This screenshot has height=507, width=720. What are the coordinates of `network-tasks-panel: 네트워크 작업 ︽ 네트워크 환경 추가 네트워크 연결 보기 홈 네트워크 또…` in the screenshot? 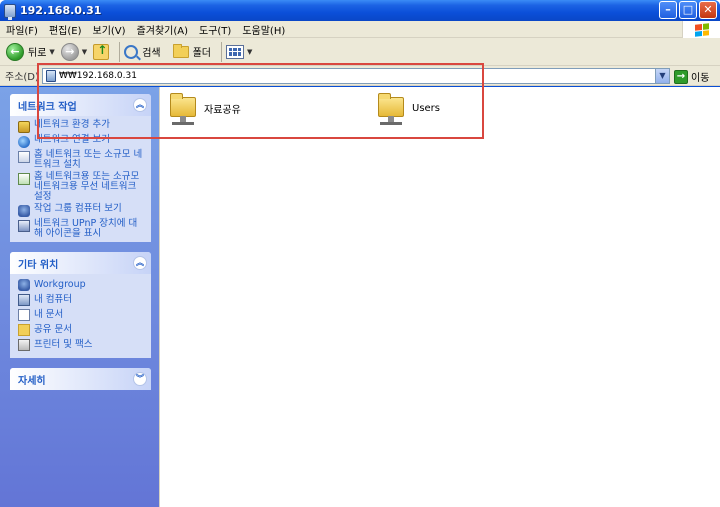 It's located at (80, 168).